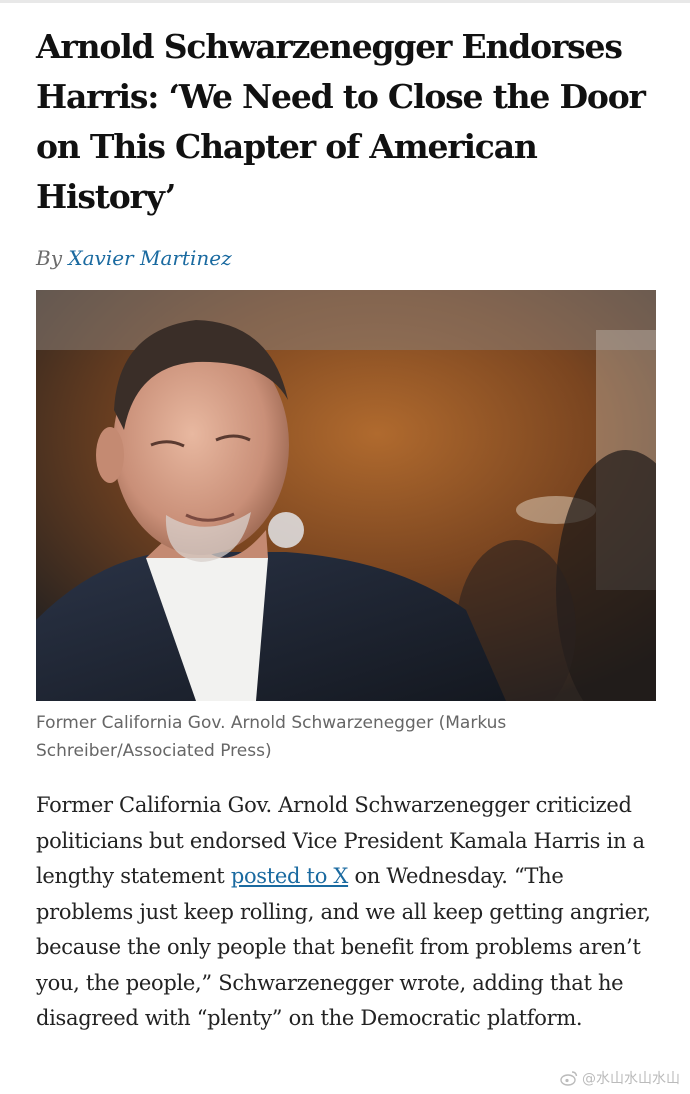 Image resolution: width=690 pixels, height=1094 pixels. I want to click on posted-to-x-link: posted to X, so click(290, 876).